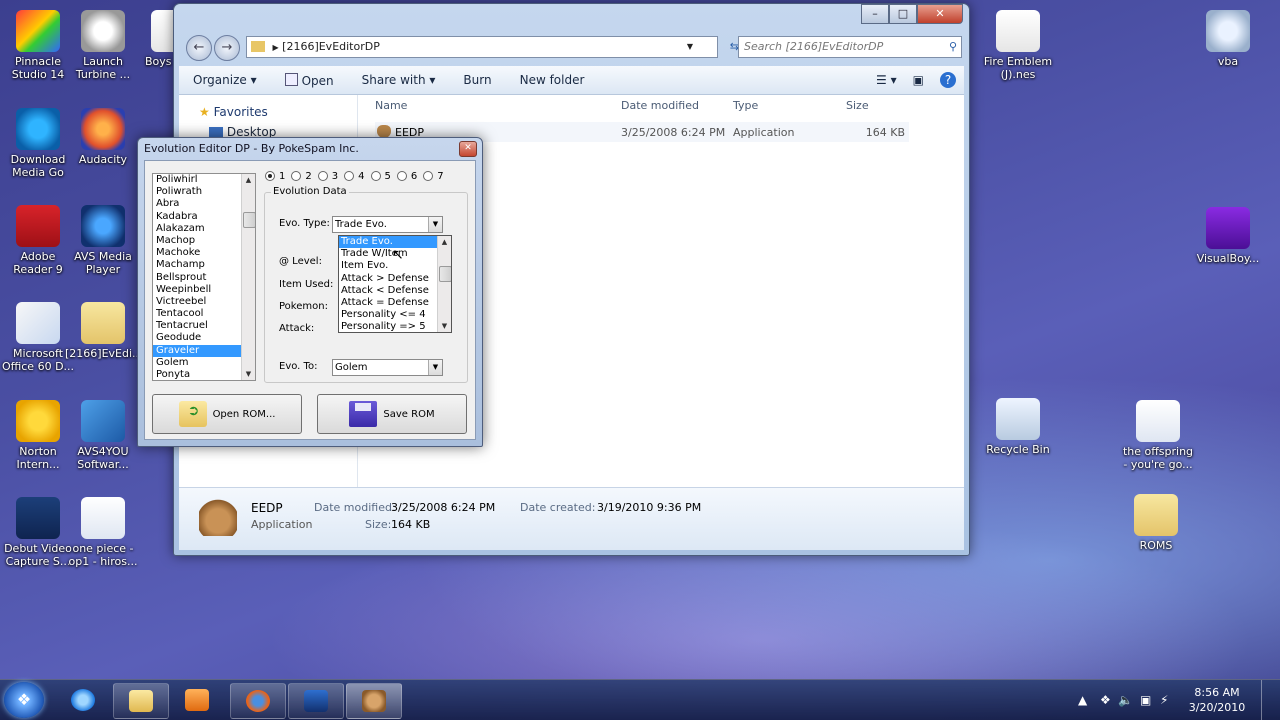 The height and width of the screenshot is (720, 1280). I want to click on minimize-button: –, so click(875, 14).